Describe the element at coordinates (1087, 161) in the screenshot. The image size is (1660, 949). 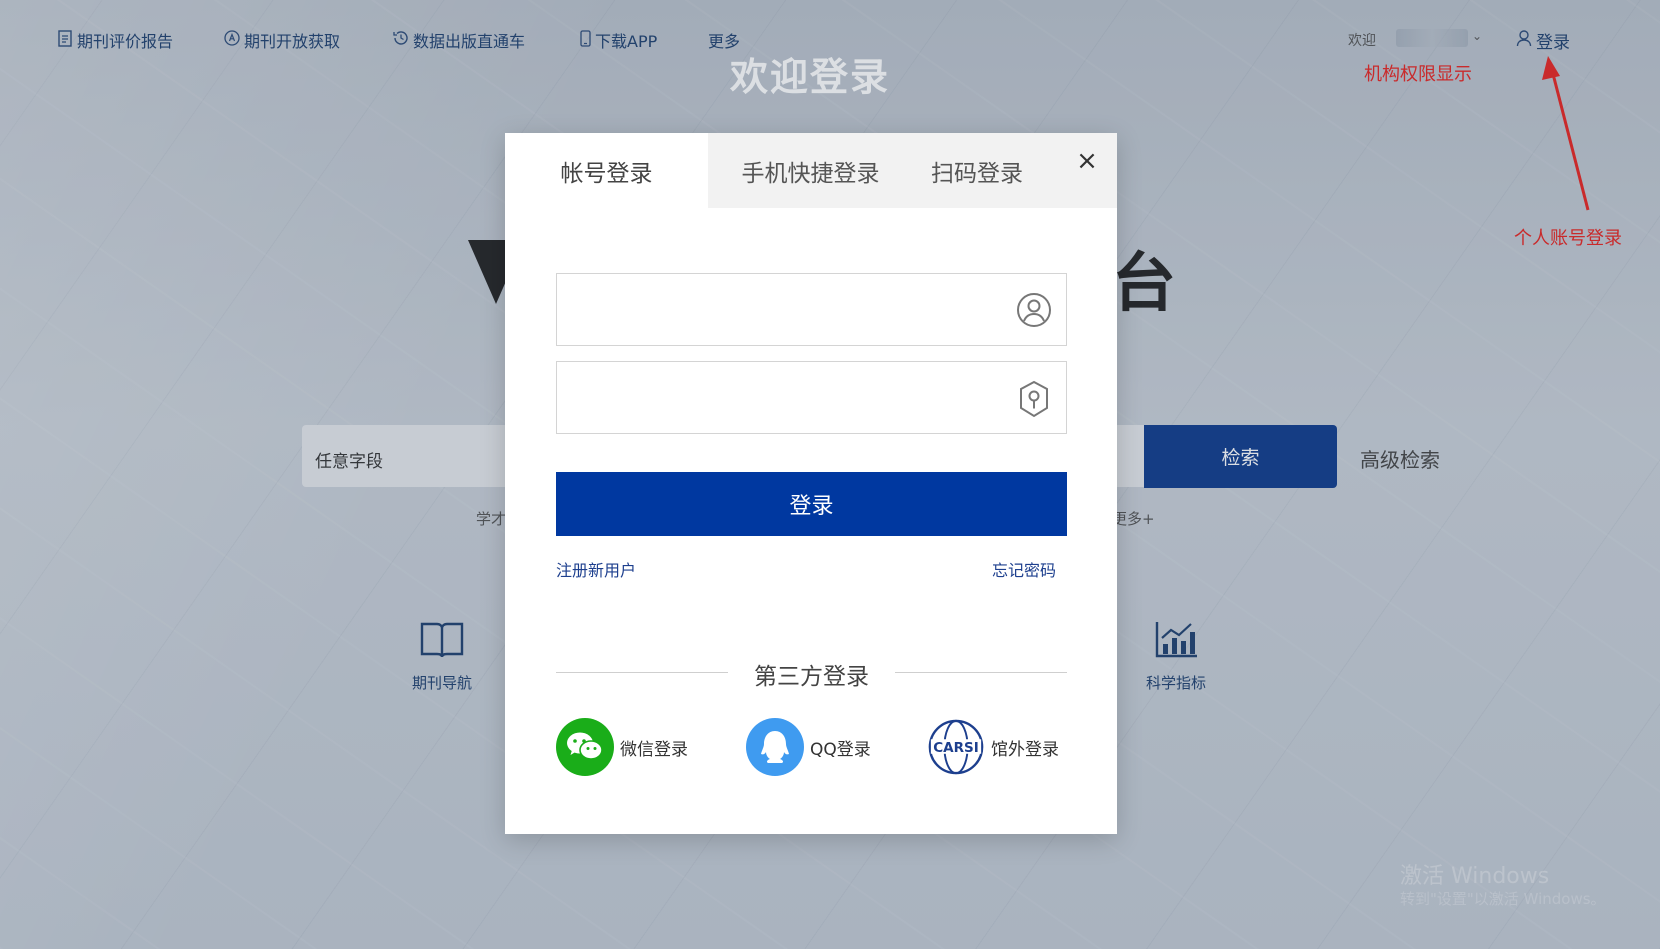
I see `close-icon: ×` at that location.